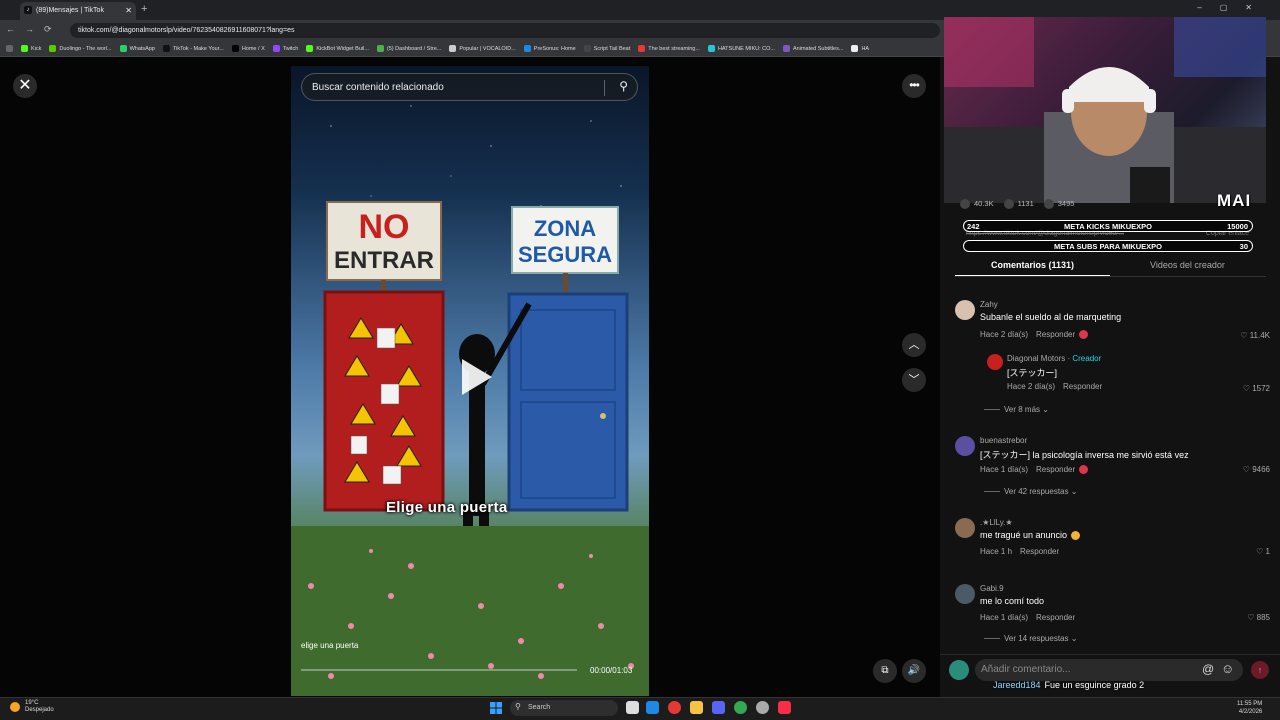 The height and width of the screenshot is (720, 1280). What do you see at coordinates (611, 670) in the screenshot?
I see `video-time: 00:00/01:03` at bounding box center [611, 670].